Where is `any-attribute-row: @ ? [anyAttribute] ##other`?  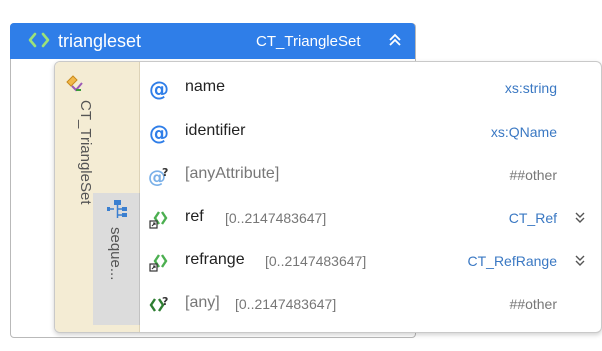 any-attribute-row: @ ? [anyAttribute] ##other is located at coordinates (370, 175).